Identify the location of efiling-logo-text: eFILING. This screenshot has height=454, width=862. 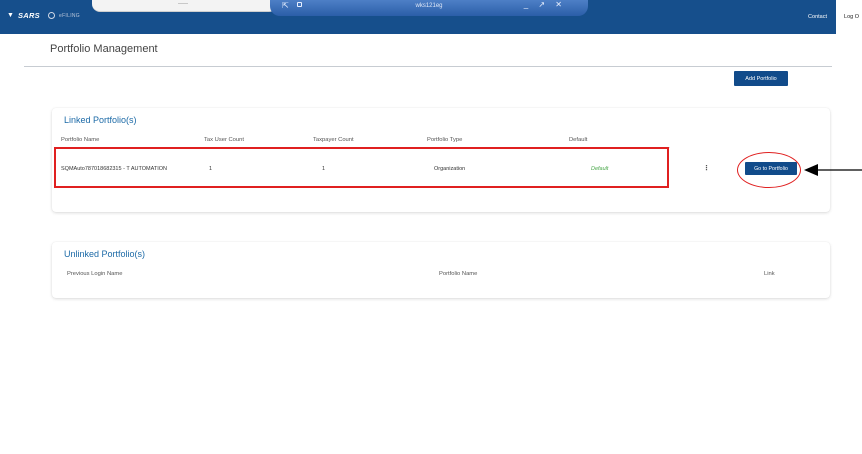
(69, 15).